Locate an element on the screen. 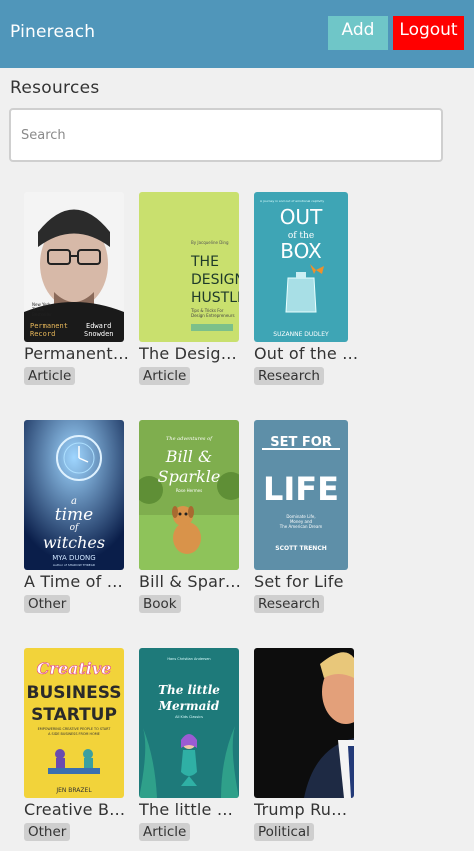 This screenshot has height=851, width=474. cover-text: Author of SHADOW THREAD is located at coordinates (74, 565).